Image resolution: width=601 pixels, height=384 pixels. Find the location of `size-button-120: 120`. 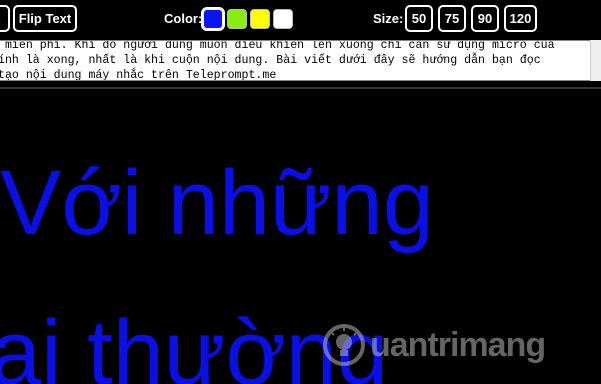

size-button-120: 120 is located at coordinates (520, 18).